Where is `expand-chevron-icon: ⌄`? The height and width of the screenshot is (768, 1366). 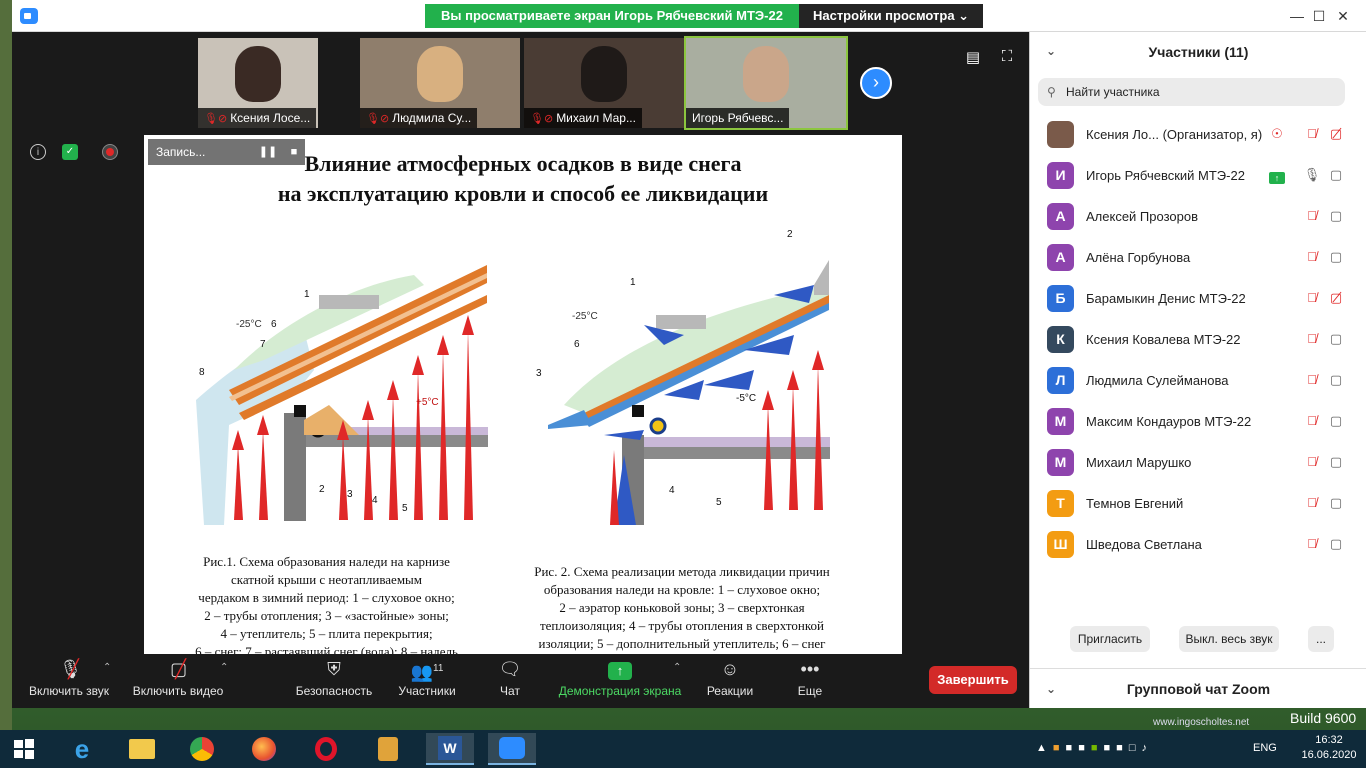 expand-chevron-icon: ⌄ is located at coordinates (1051, 689).